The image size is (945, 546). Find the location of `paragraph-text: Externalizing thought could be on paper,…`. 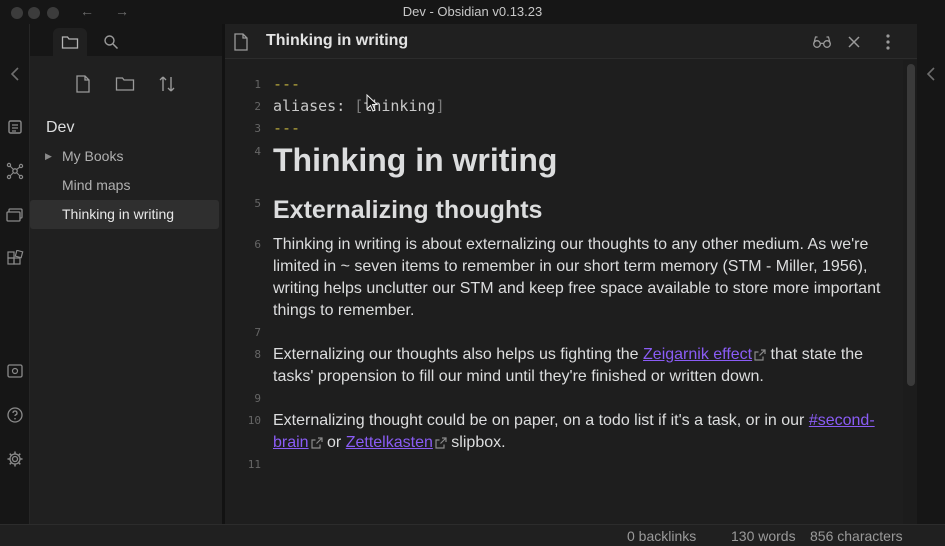

paragraph-text: Externalizing thought could be on paper,… is located at coordinates (541, 420).